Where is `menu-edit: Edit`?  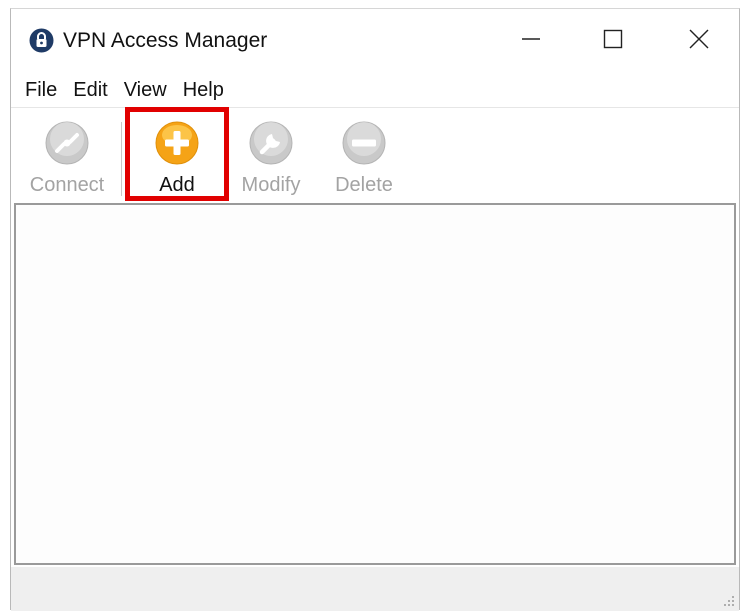 menu-edit: Edit is located at coordinates (90, 90).